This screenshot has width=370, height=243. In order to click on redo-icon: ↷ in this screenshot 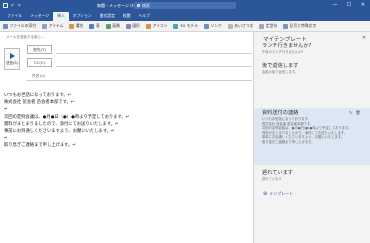, I will do `click(18, 5)`.